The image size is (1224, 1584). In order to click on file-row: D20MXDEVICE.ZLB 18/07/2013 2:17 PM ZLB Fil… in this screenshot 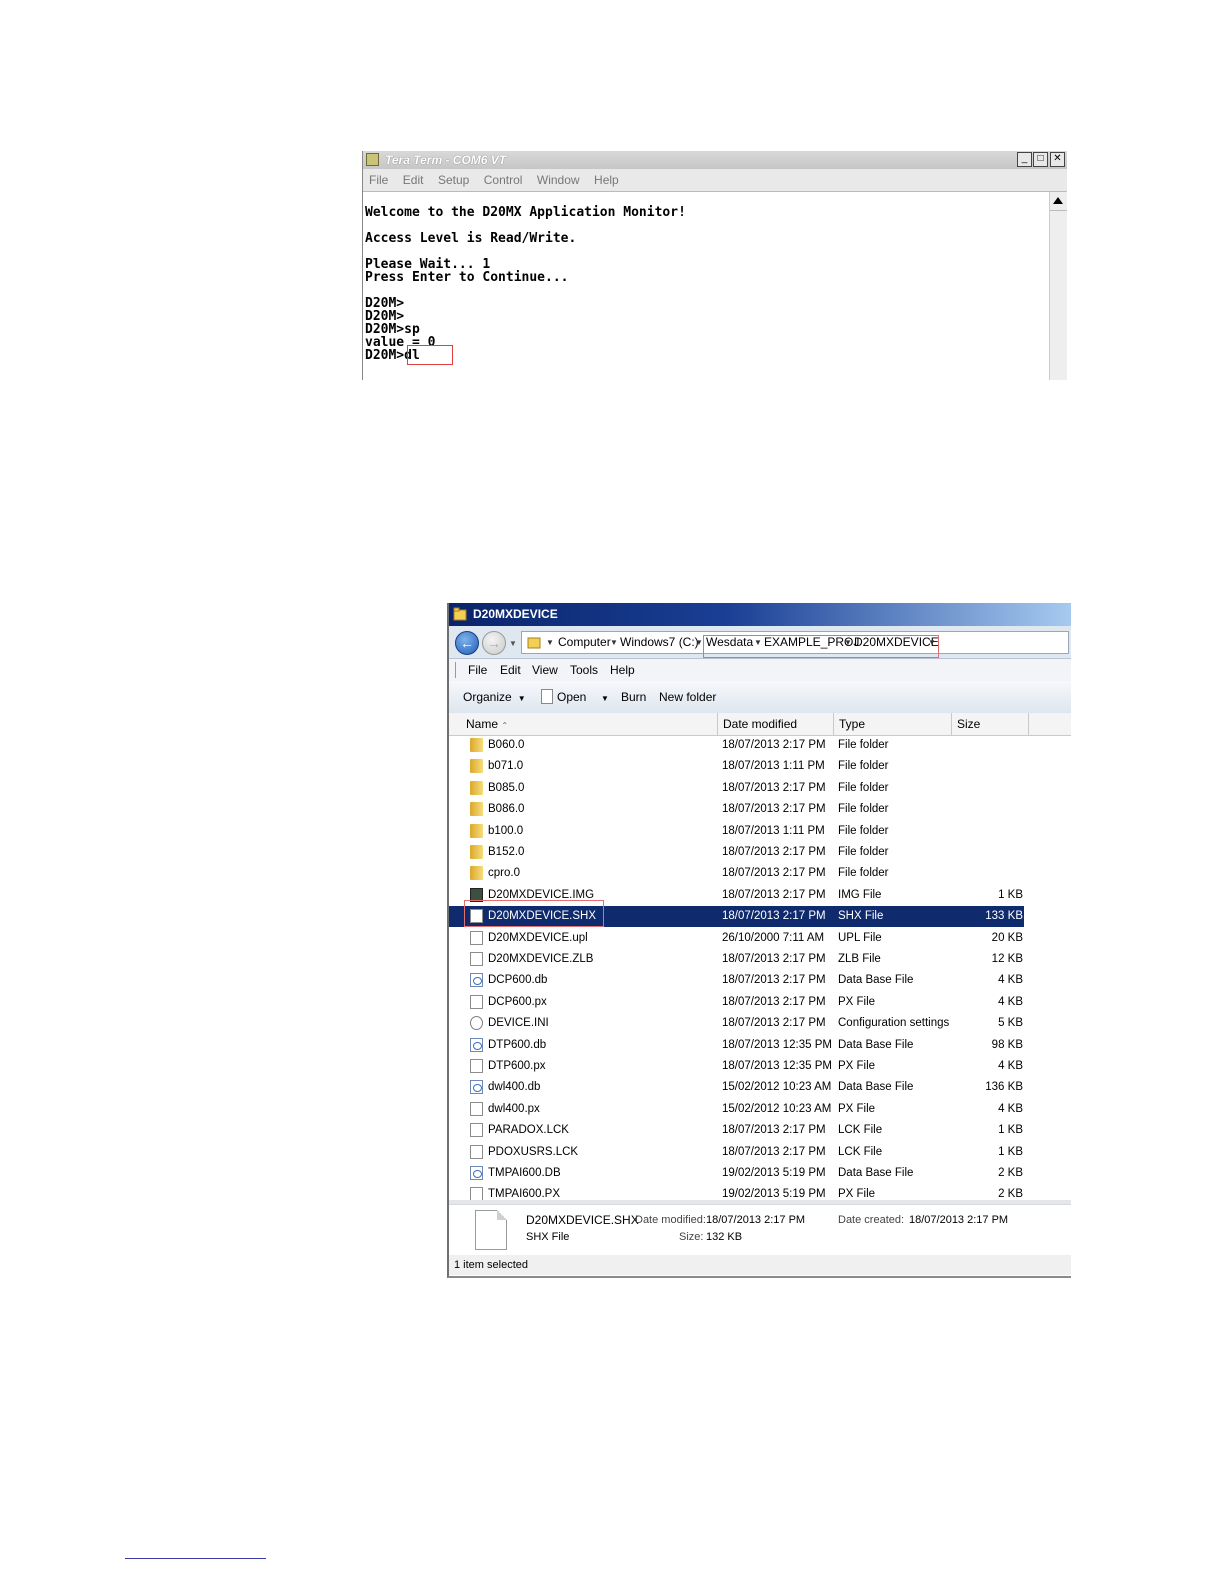, I will do `click(736, 959)`.